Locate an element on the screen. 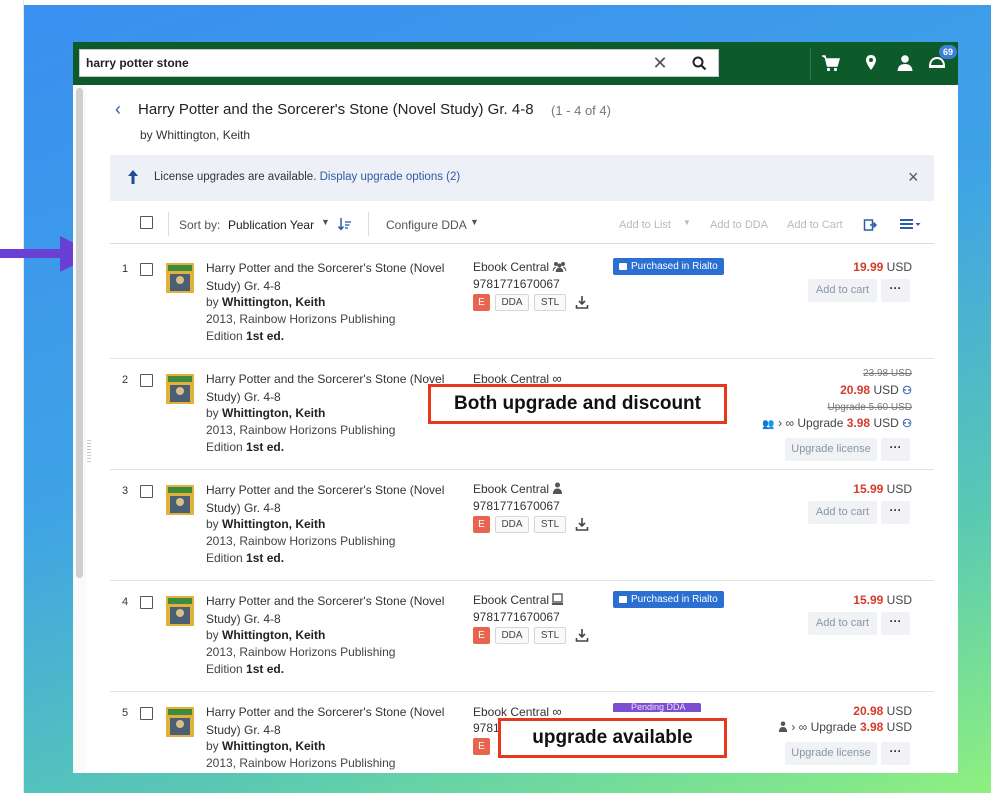  price: 20.98 USD is located at coordinates (882, 711).